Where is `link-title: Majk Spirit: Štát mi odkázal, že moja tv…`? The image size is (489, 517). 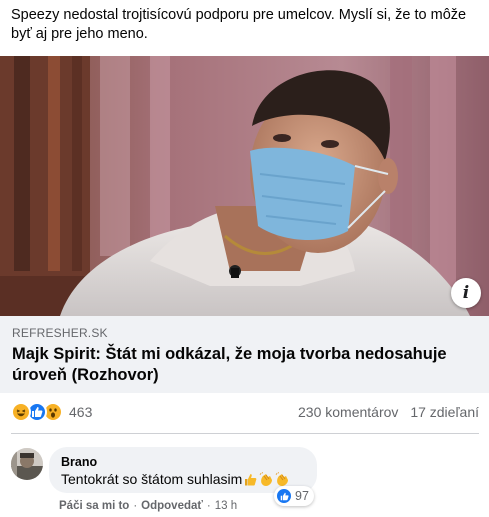
link-title: Majk Spirit: Štát mi odkázal, že moja tv… is located at coordinates (237, 365).